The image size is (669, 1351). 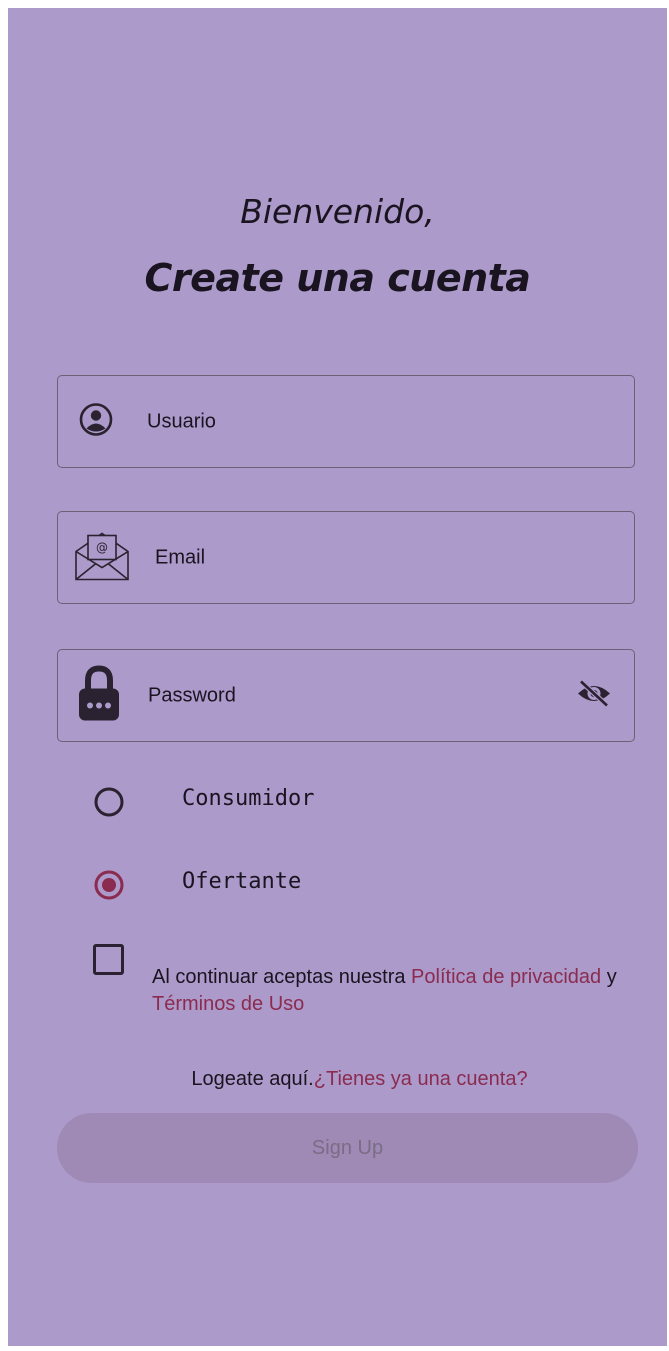 I want to click on lock-icon, so click(x=99, y=695).